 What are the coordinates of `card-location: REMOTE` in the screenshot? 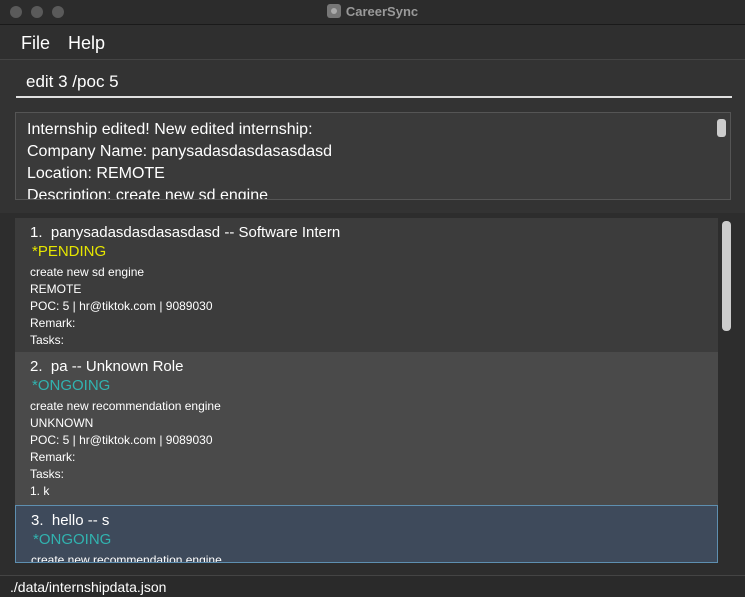 It's located at (56, 289).